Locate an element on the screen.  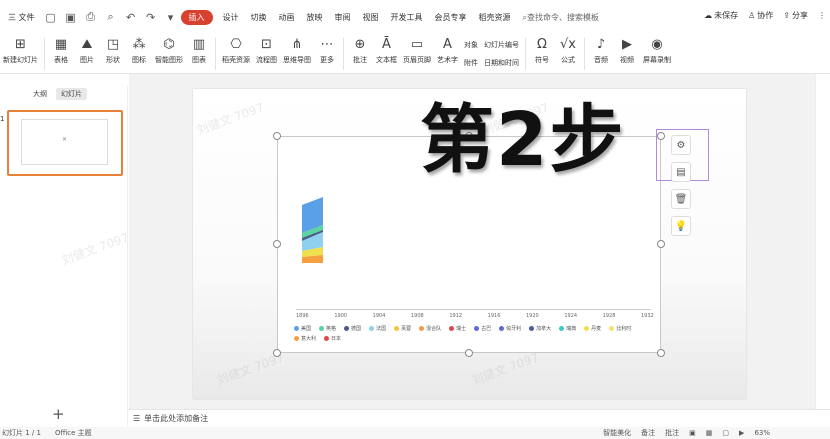
legend-item: 古巴 is located at coordinates (482, 328).